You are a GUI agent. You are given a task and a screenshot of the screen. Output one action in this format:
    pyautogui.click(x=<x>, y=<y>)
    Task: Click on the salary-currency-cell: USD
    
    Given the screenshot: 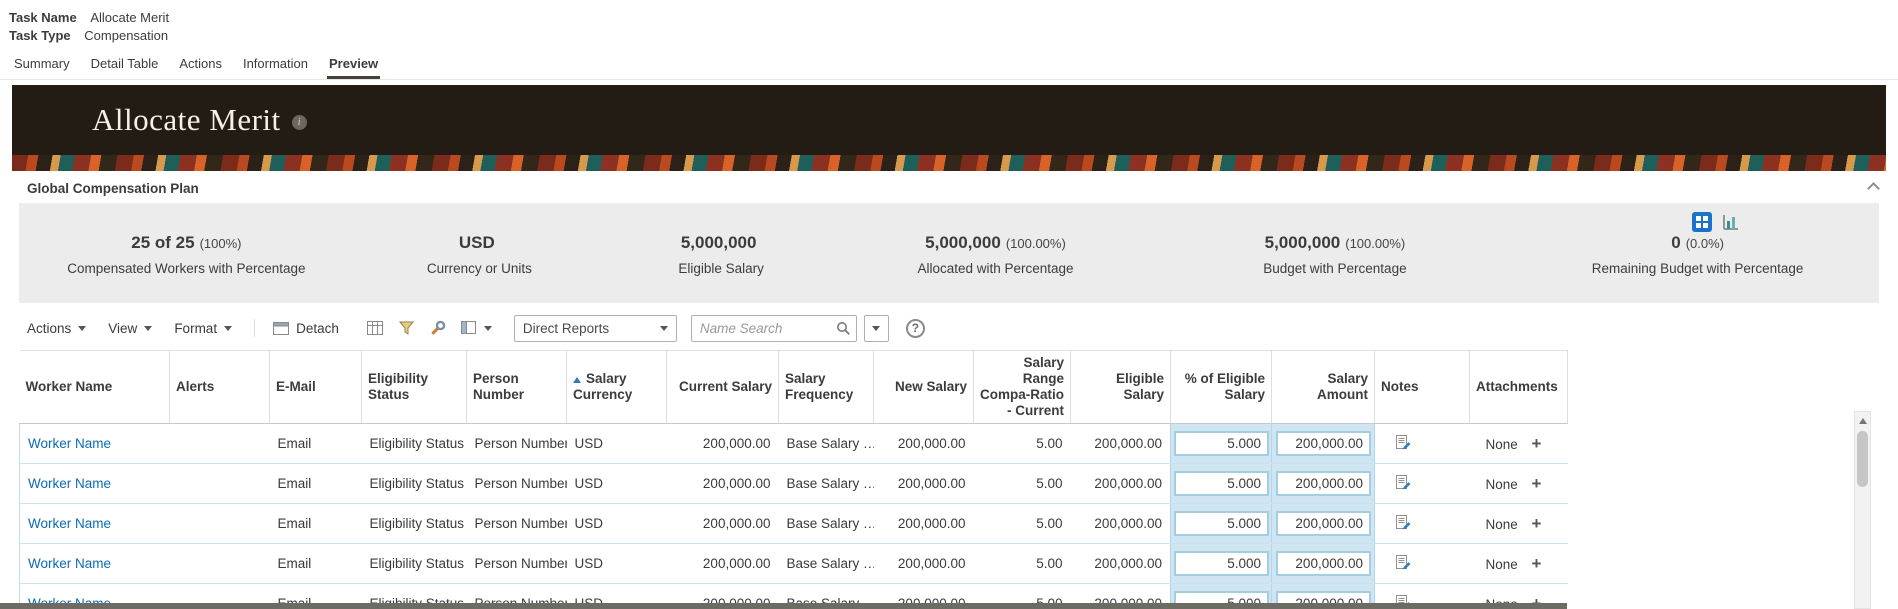 What is the action you would take?
    pyautogui.click(x=616, y=523)
    